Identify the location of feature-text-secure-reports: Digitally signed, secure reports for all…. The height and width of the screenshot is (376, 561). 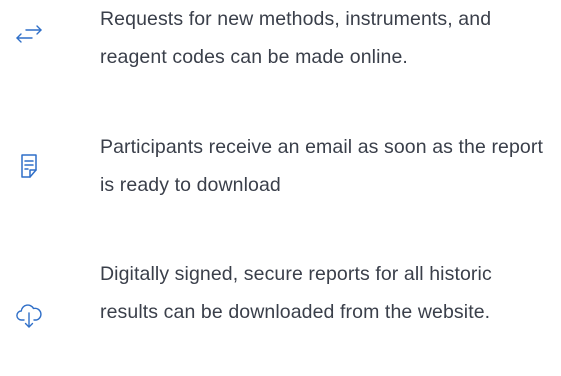
(296, 293).